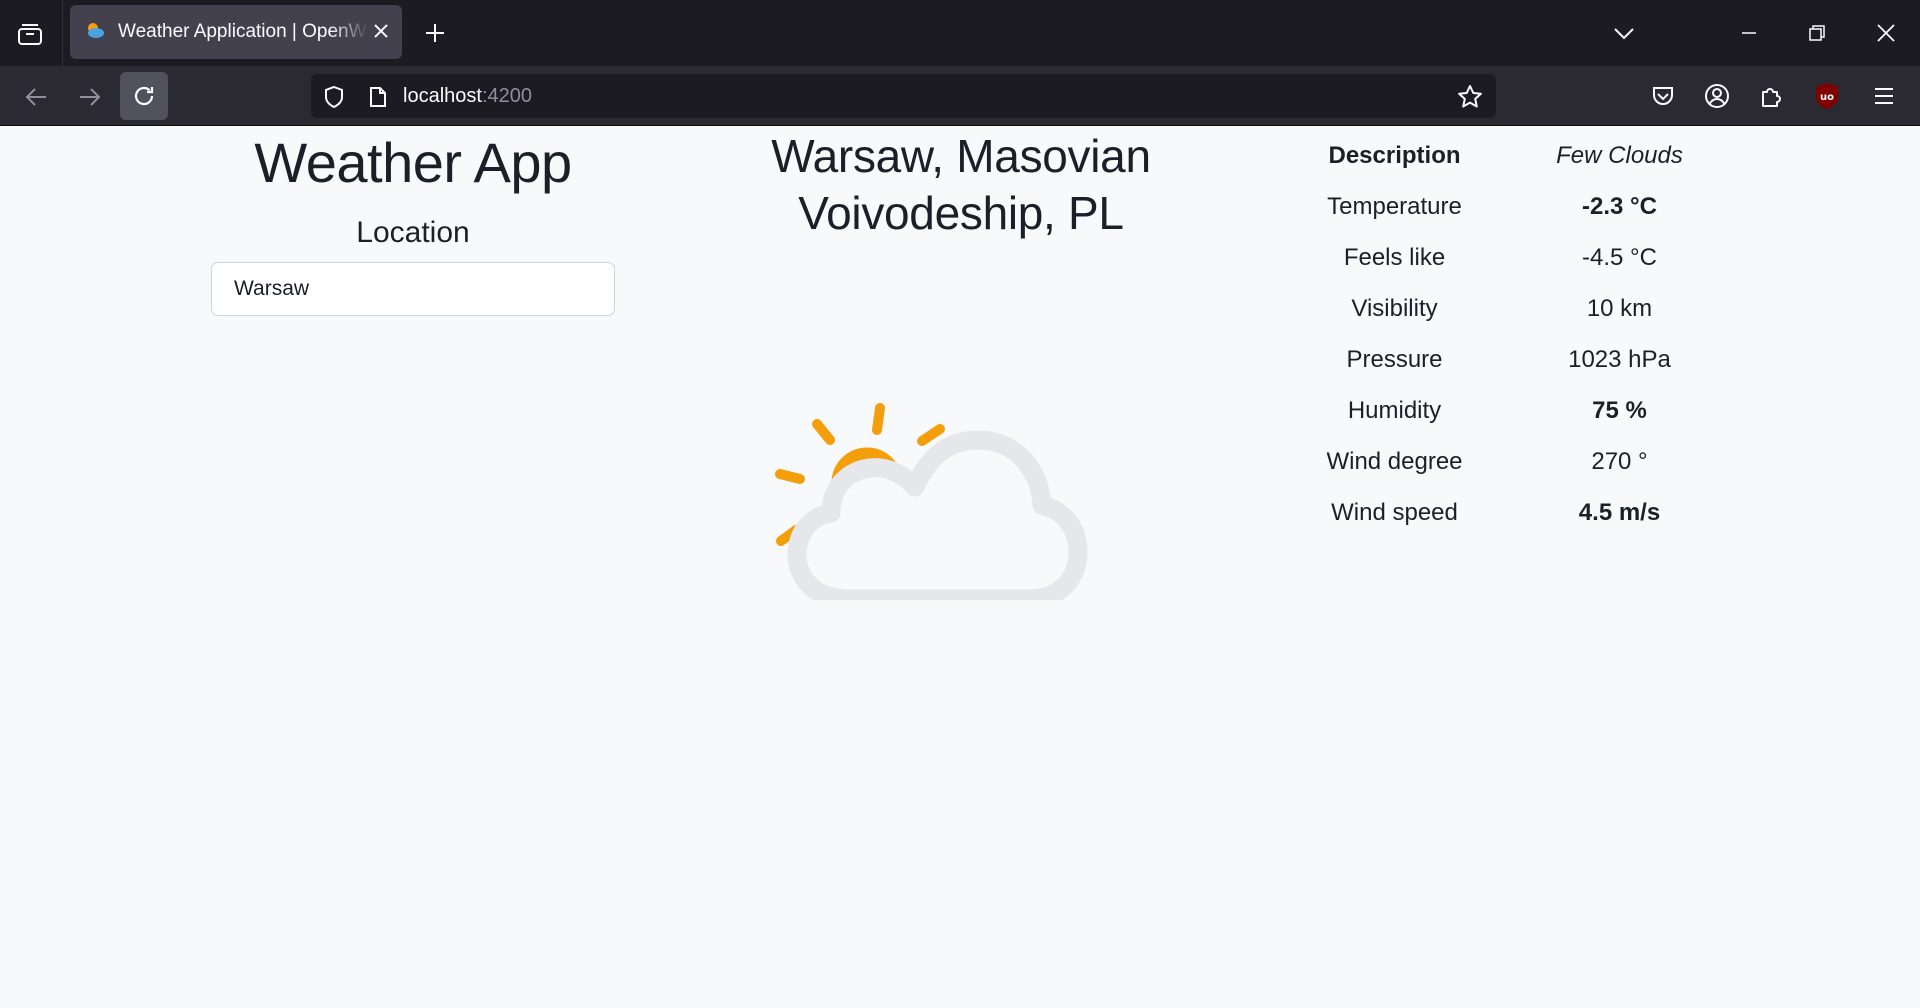  What do you see at coordinates (1717, 96) in the screenshot?
I see `account-icon` at bounding box center [1717, 96].